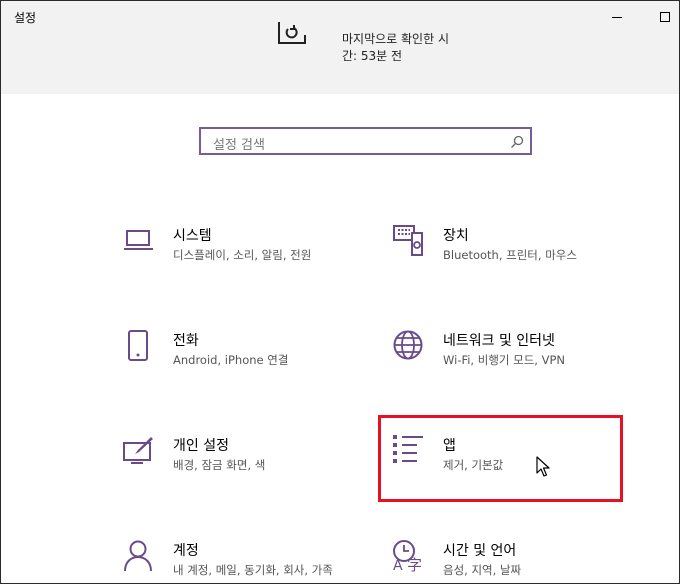 The image size is (680, 584). Describe the element at coordinates (500, 458) in the screenshot. I see `annotation-highlight-box` at that location.